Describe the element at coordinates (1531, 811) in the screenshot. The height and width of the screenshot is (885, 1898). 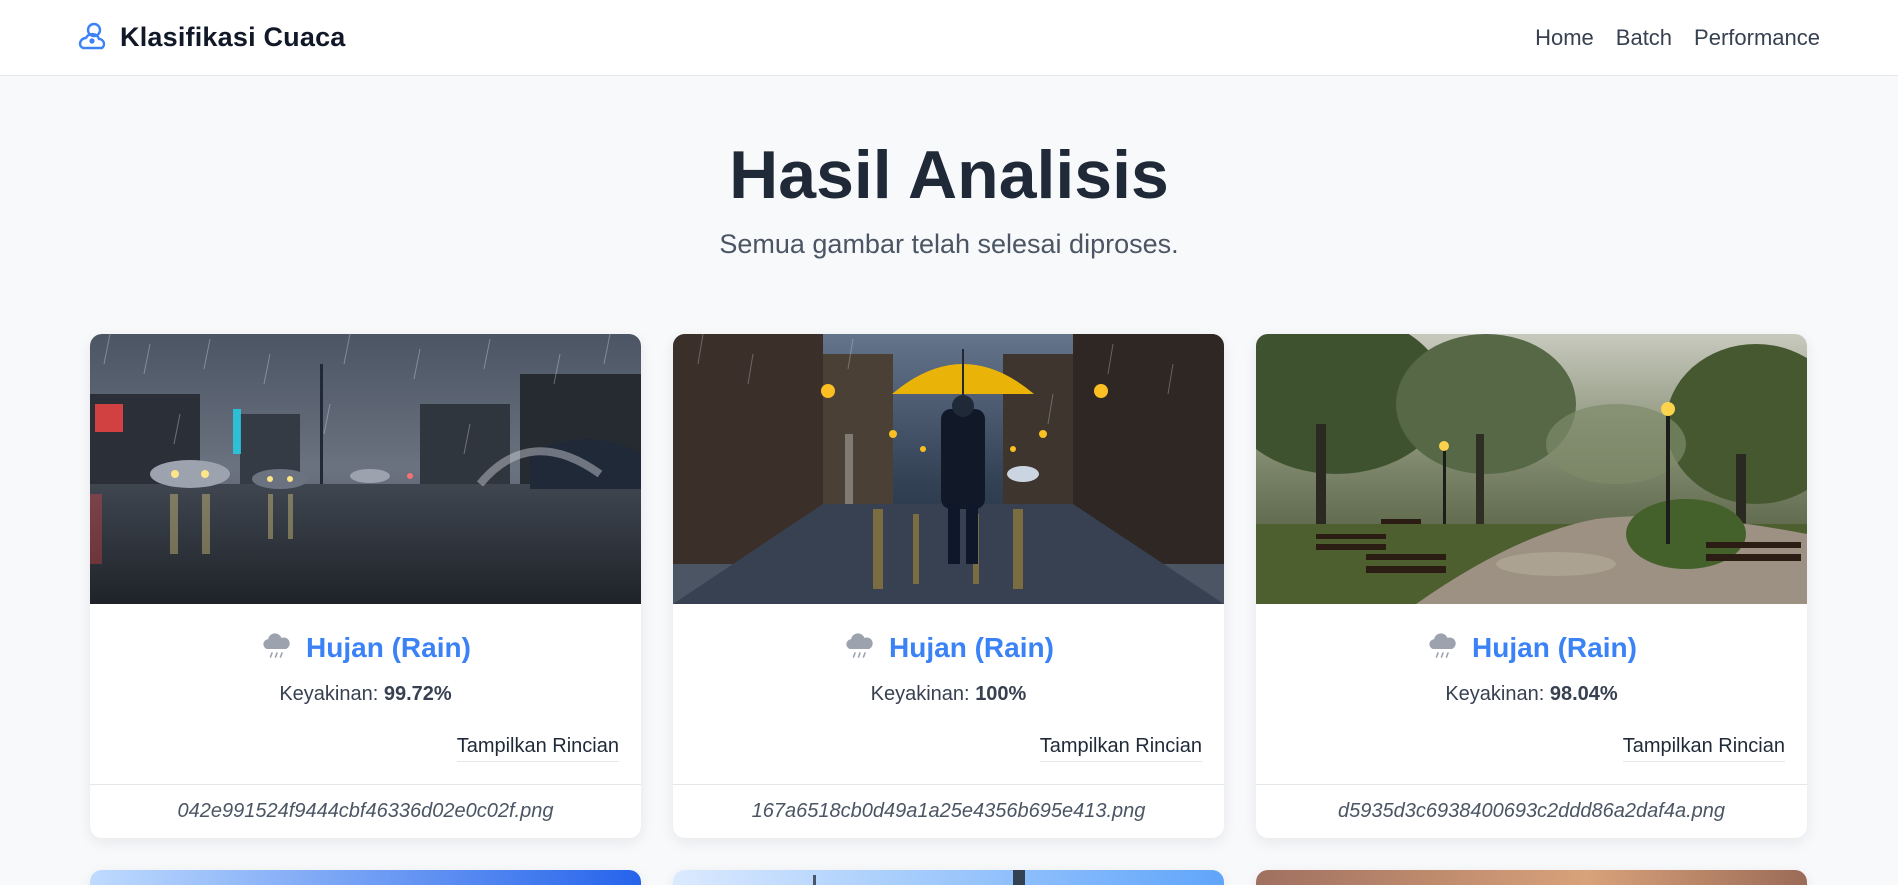
I see `result-filename: d5935d3c6938400693c2ddd86a2daf4a.png` at that location.